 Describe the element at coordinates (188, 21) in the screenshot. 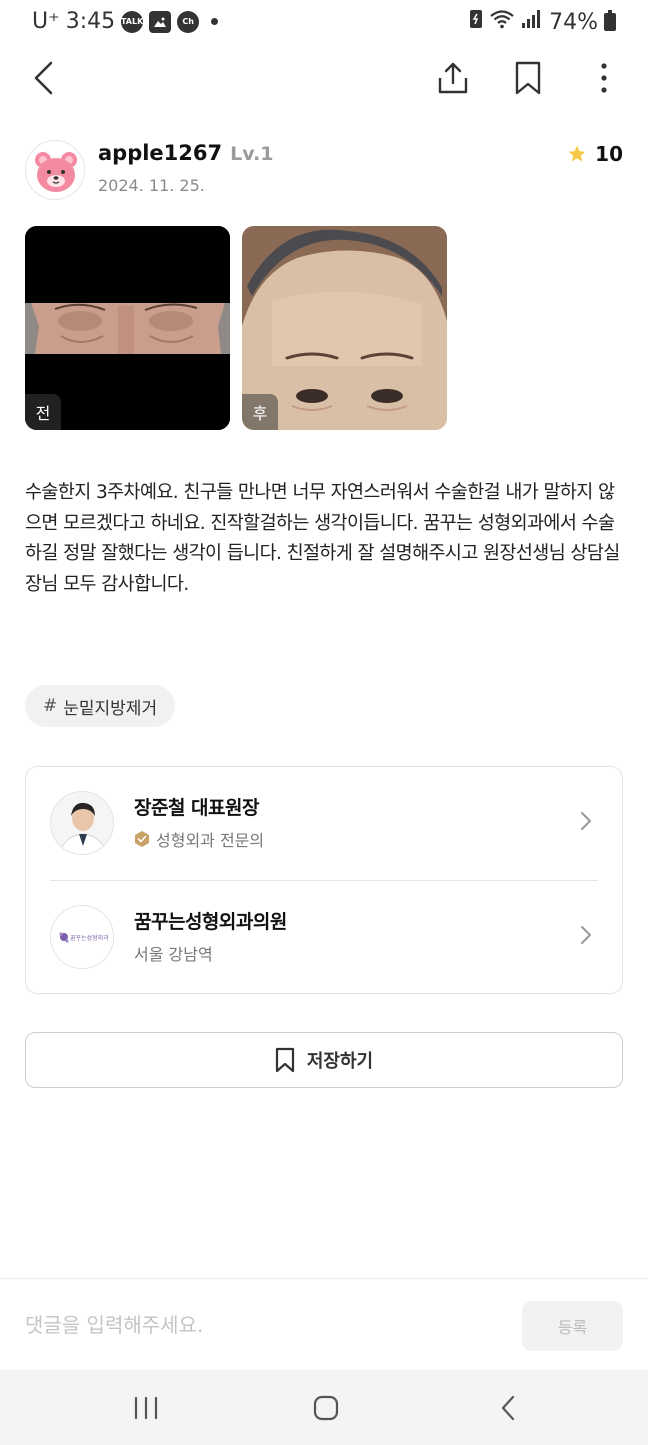

I see `channel-icon: Ch` at that location.